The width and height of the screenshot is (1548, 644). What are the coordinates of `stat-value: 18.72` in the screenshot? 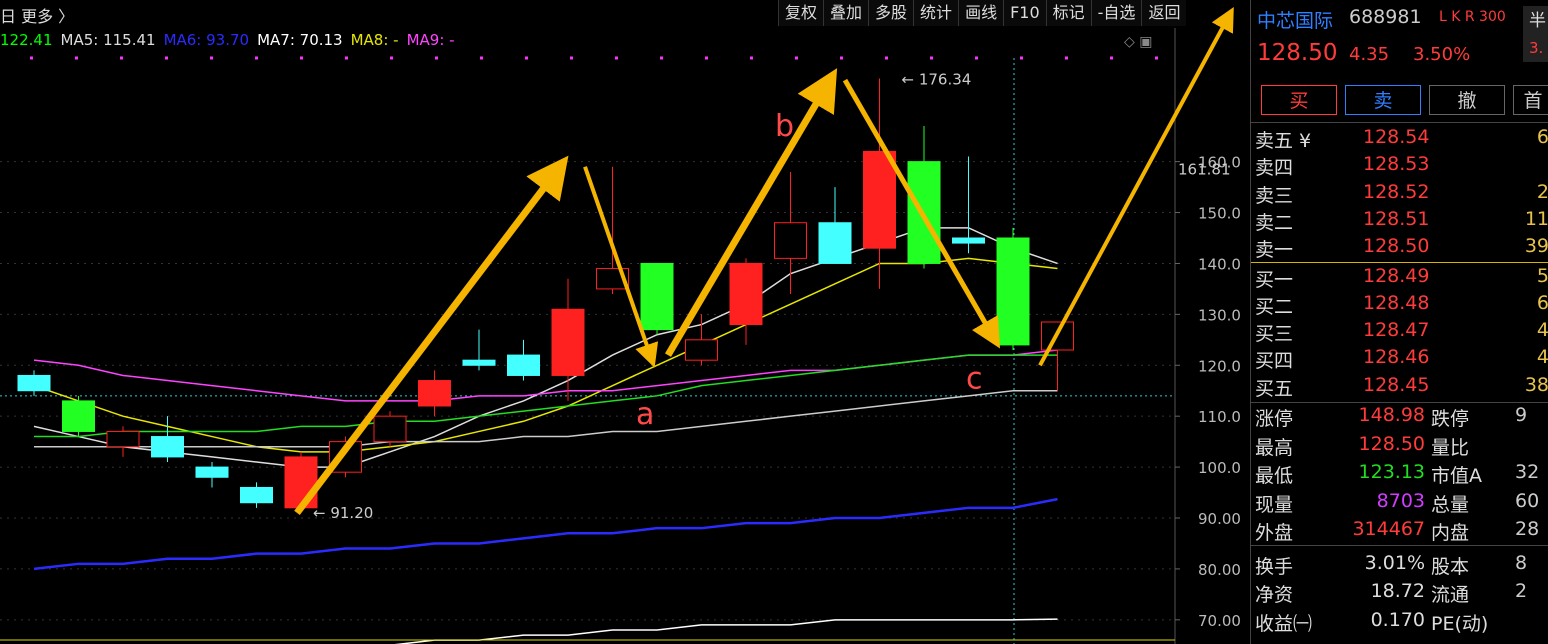 It's located at (1397, 591).